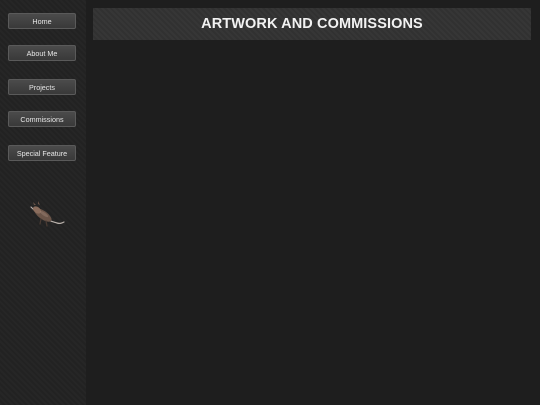  I want to click on commissions-button: Commissions, so click(42, 119).